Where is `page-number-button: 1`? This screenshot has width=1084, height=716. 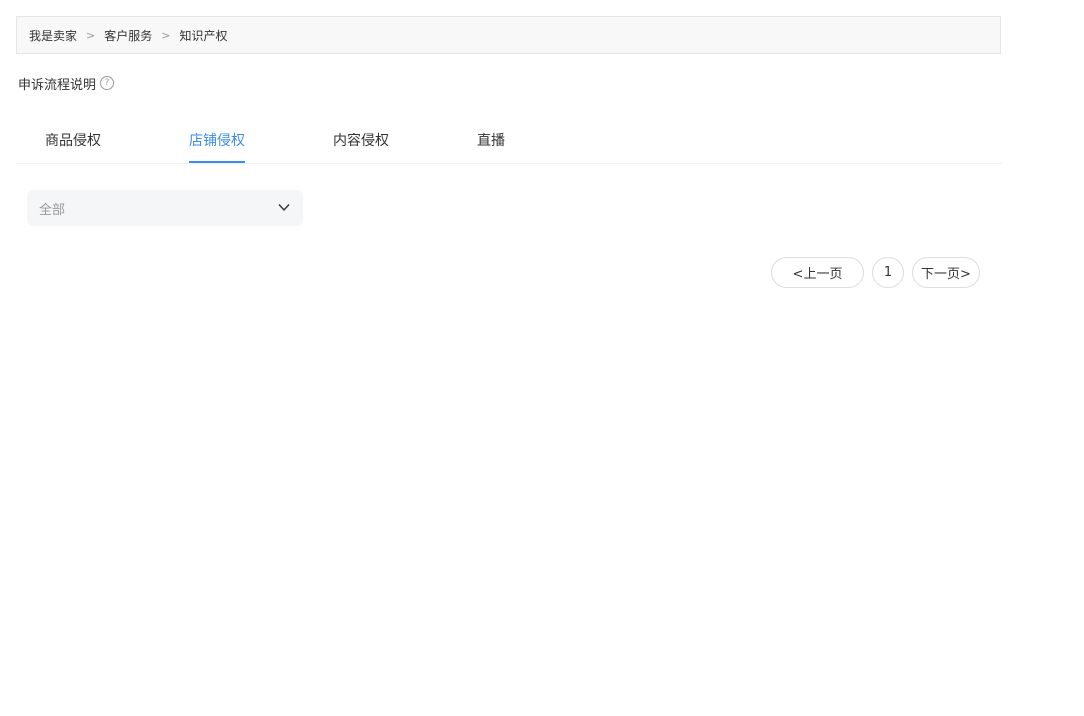 page-number-button: 1 is located at coordinates (888, 272).